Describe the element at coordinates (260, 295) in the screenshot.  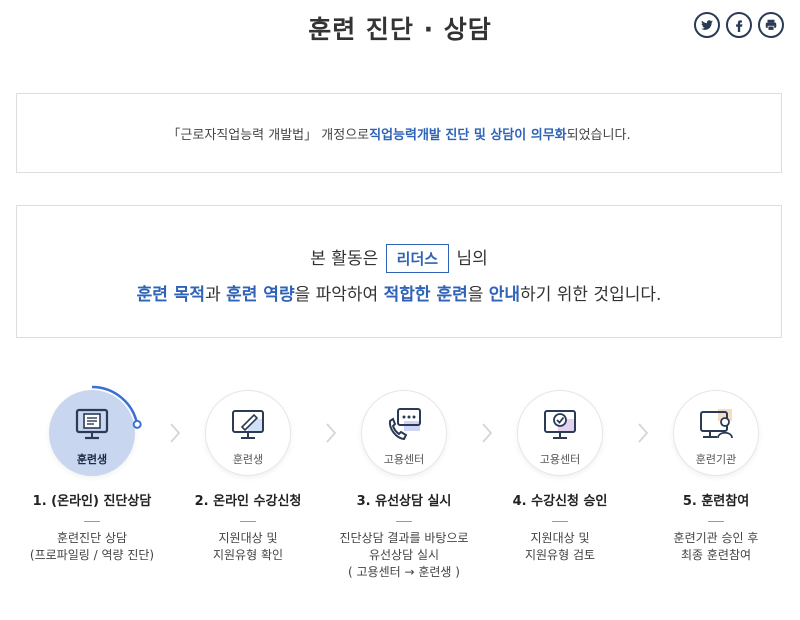
I see `purpose-highlight: 훈련 역량` at that location.